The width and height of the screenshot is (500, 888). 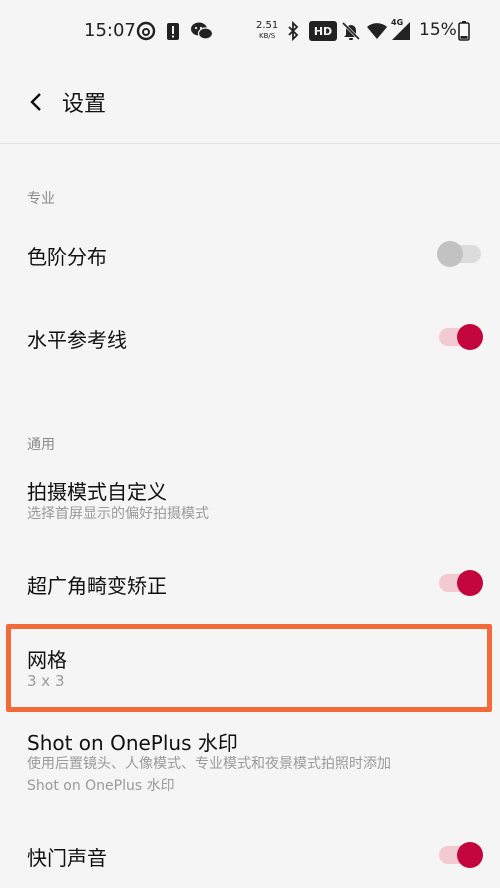 I want to click on network-speed: 2.51 KB/S, so click(x=267, y=31).